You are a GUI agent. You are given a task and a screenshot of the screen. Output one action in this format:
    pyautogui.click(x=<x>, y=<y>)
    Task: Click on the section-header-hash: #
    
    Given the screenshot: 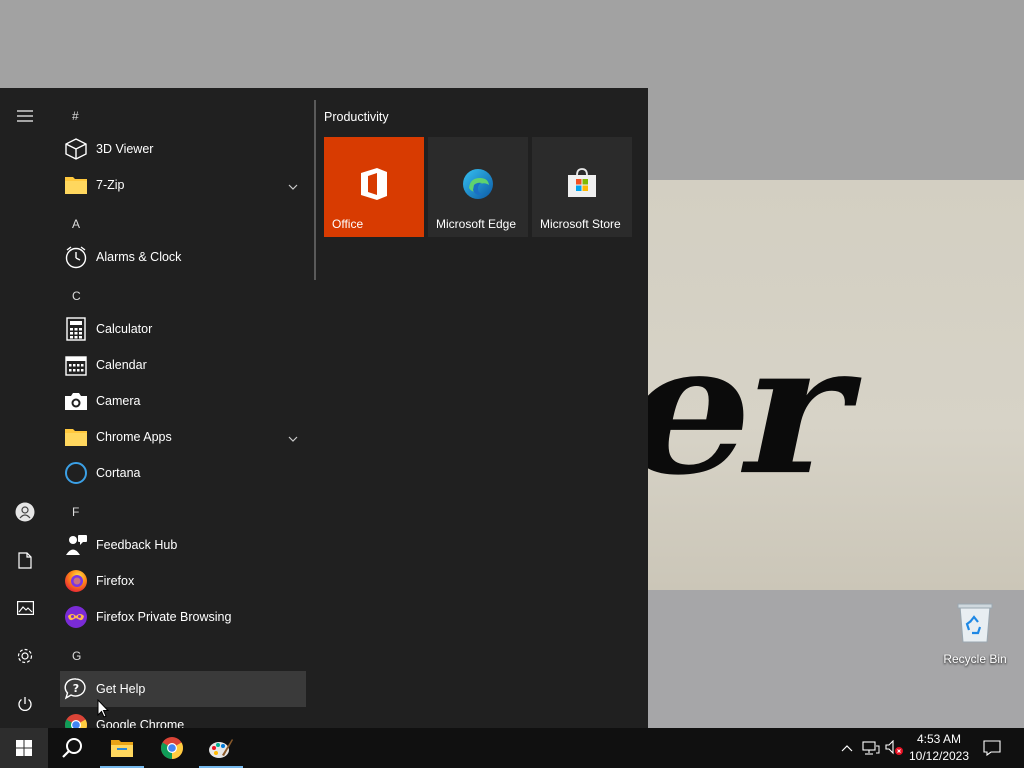 What is the action you would take?
    pyautogui.click(x=75, y=116)
    